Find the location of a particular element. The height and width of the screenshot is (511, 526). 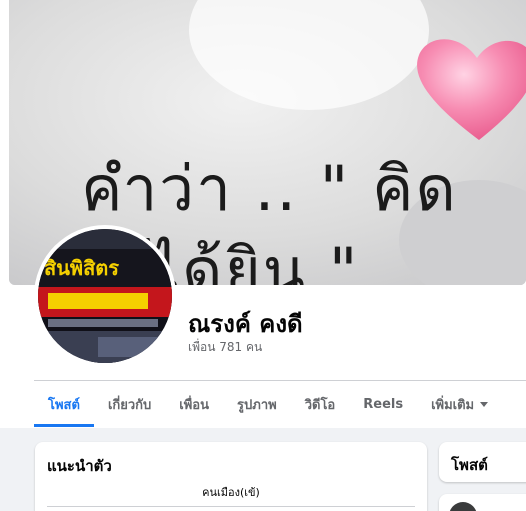

intro-divider is located at coordinates (231, 506).